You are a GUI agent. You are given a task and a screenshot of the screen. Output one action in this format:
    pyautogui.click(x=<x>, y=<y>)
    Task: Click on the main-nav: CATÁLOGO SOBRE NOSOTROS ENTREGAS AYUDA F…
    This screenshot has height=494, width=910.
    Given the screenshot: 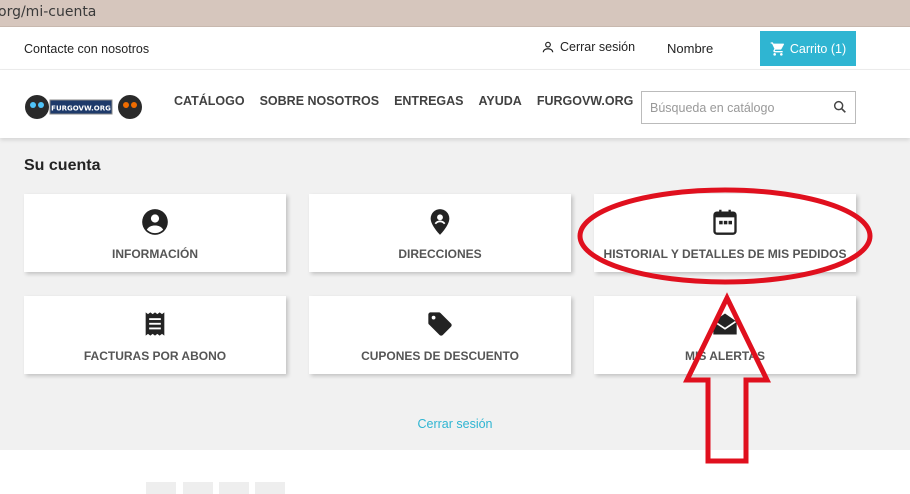 What is the action you would take?
    pyautogui.click(x=403, y=101)
    